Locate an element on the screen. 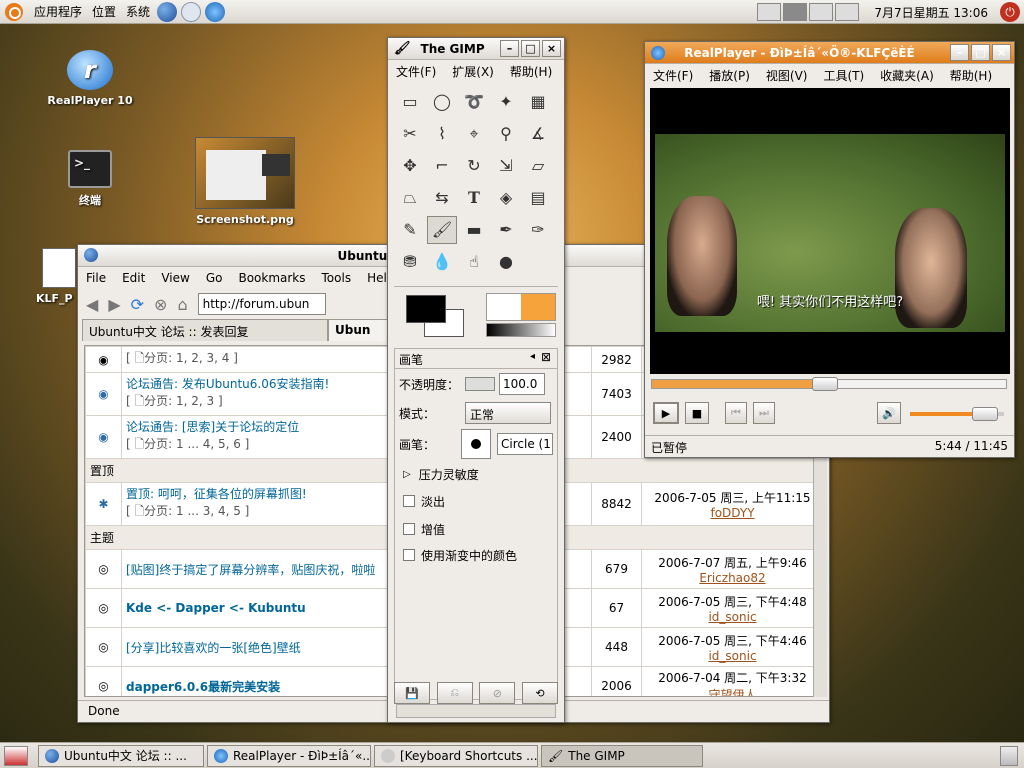  topic-title: [贴图]终于搞定了屏幕分辨率，贴图庆祝，啦啦 is located at coordinates (250, 570).